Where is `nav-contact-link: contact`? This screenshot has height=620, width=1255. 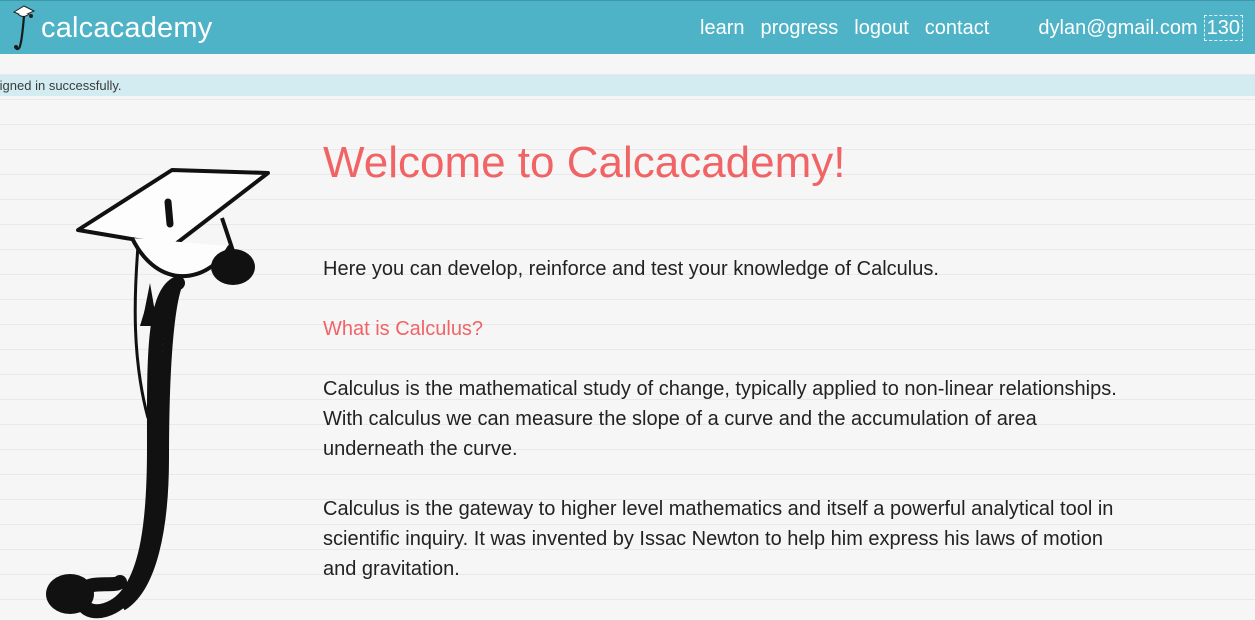 nav-contact-link: contact is located at coordinates (957, 28).